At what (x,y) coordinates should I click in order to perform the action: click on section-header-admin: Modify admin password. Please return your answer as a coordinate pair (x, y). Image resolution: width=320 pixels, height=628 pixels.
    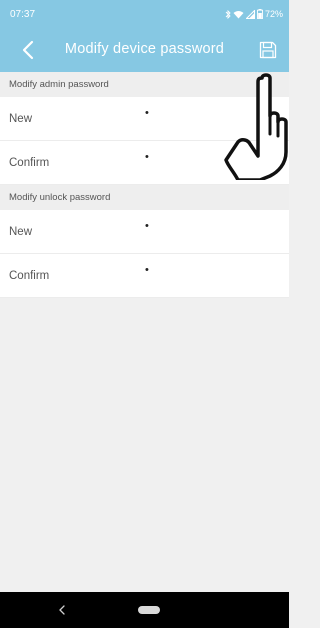
    Looking at the image, I should click on (144, 84).